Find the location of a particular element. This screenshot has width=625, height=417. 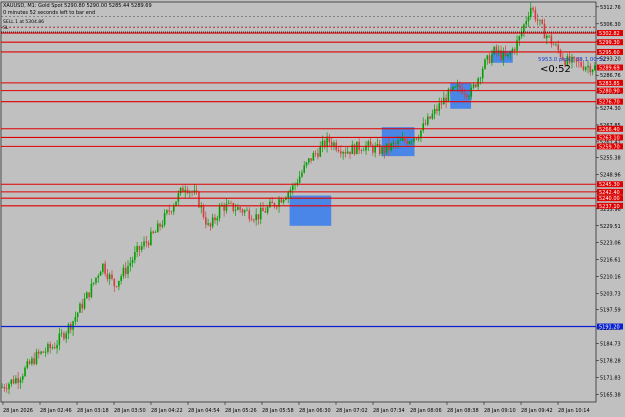

level-price-tag: 5240.00 is located at coordinates (609, 199).